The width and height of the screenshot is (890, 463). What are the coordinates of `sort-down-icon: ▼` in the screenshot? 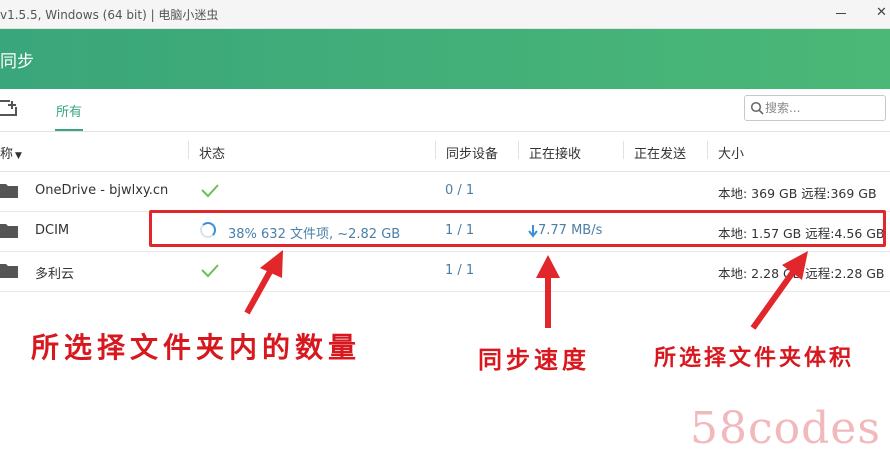 It's located at (18, 156).